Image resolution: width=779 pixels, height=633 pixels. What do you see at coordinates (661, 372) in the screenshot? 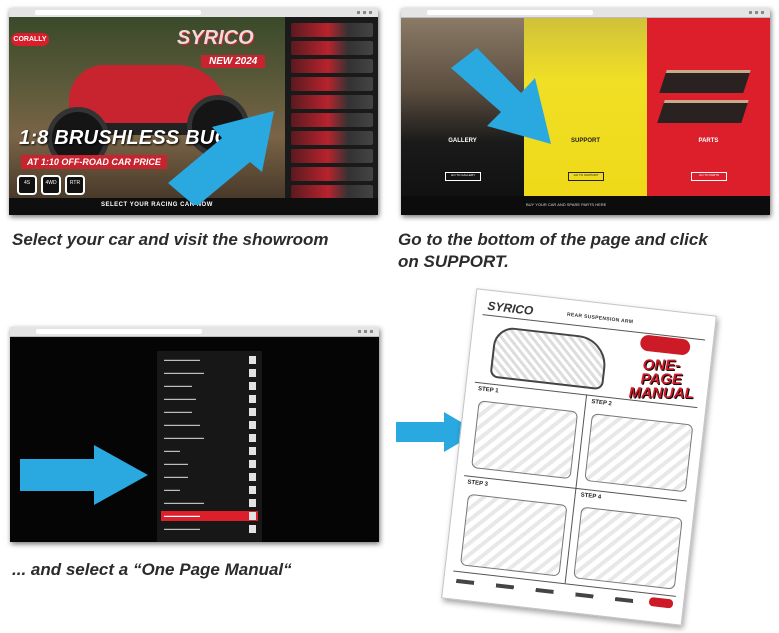
I see `stamp-line-1: ONE-PAGE` at bounding box center [661, 372].